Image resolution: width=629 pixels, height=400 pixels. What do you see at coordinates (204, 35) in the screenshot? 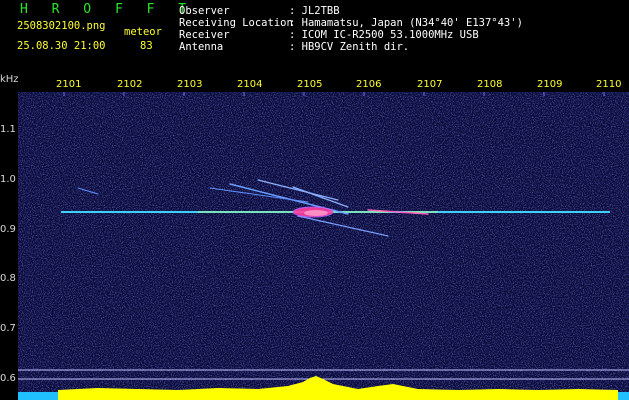
I see `info-label-receiver: Receiver` at bounding box center [204, 35].